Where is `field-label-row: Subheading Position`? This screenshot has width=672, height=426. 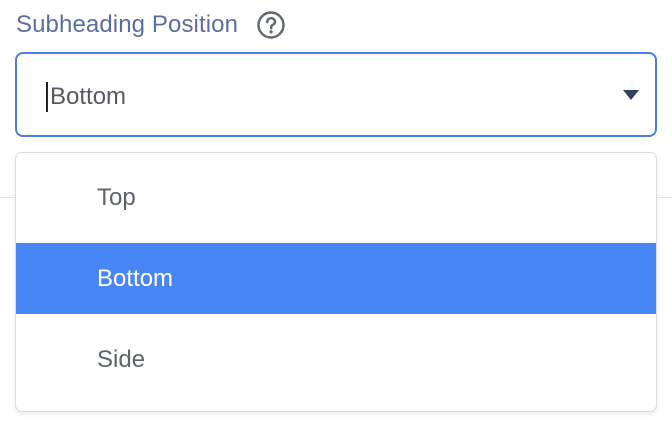 field-label-row: Subheading Position is located at coordinates (151, 25).